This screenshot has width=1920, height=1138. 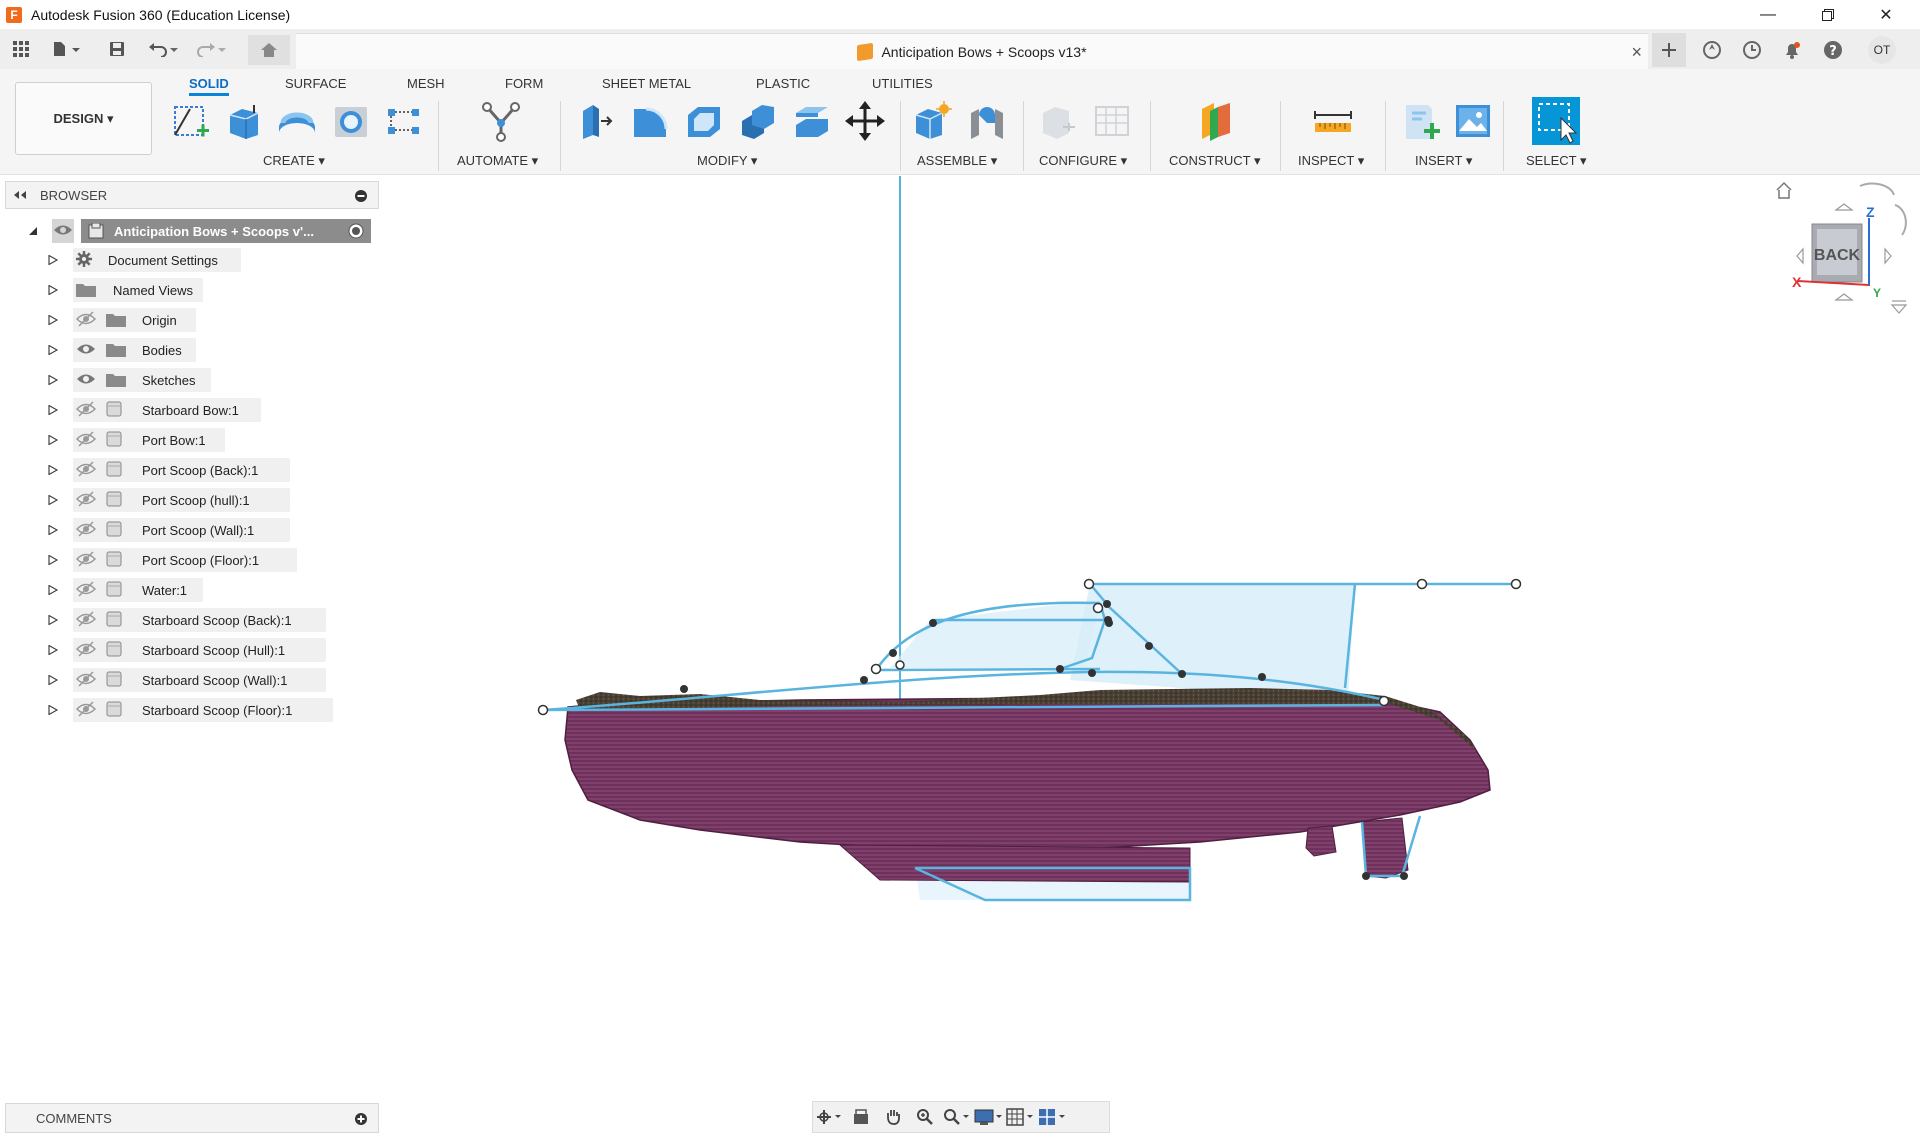 I want to click on home-view-icon, so click(x=1784, y=190).